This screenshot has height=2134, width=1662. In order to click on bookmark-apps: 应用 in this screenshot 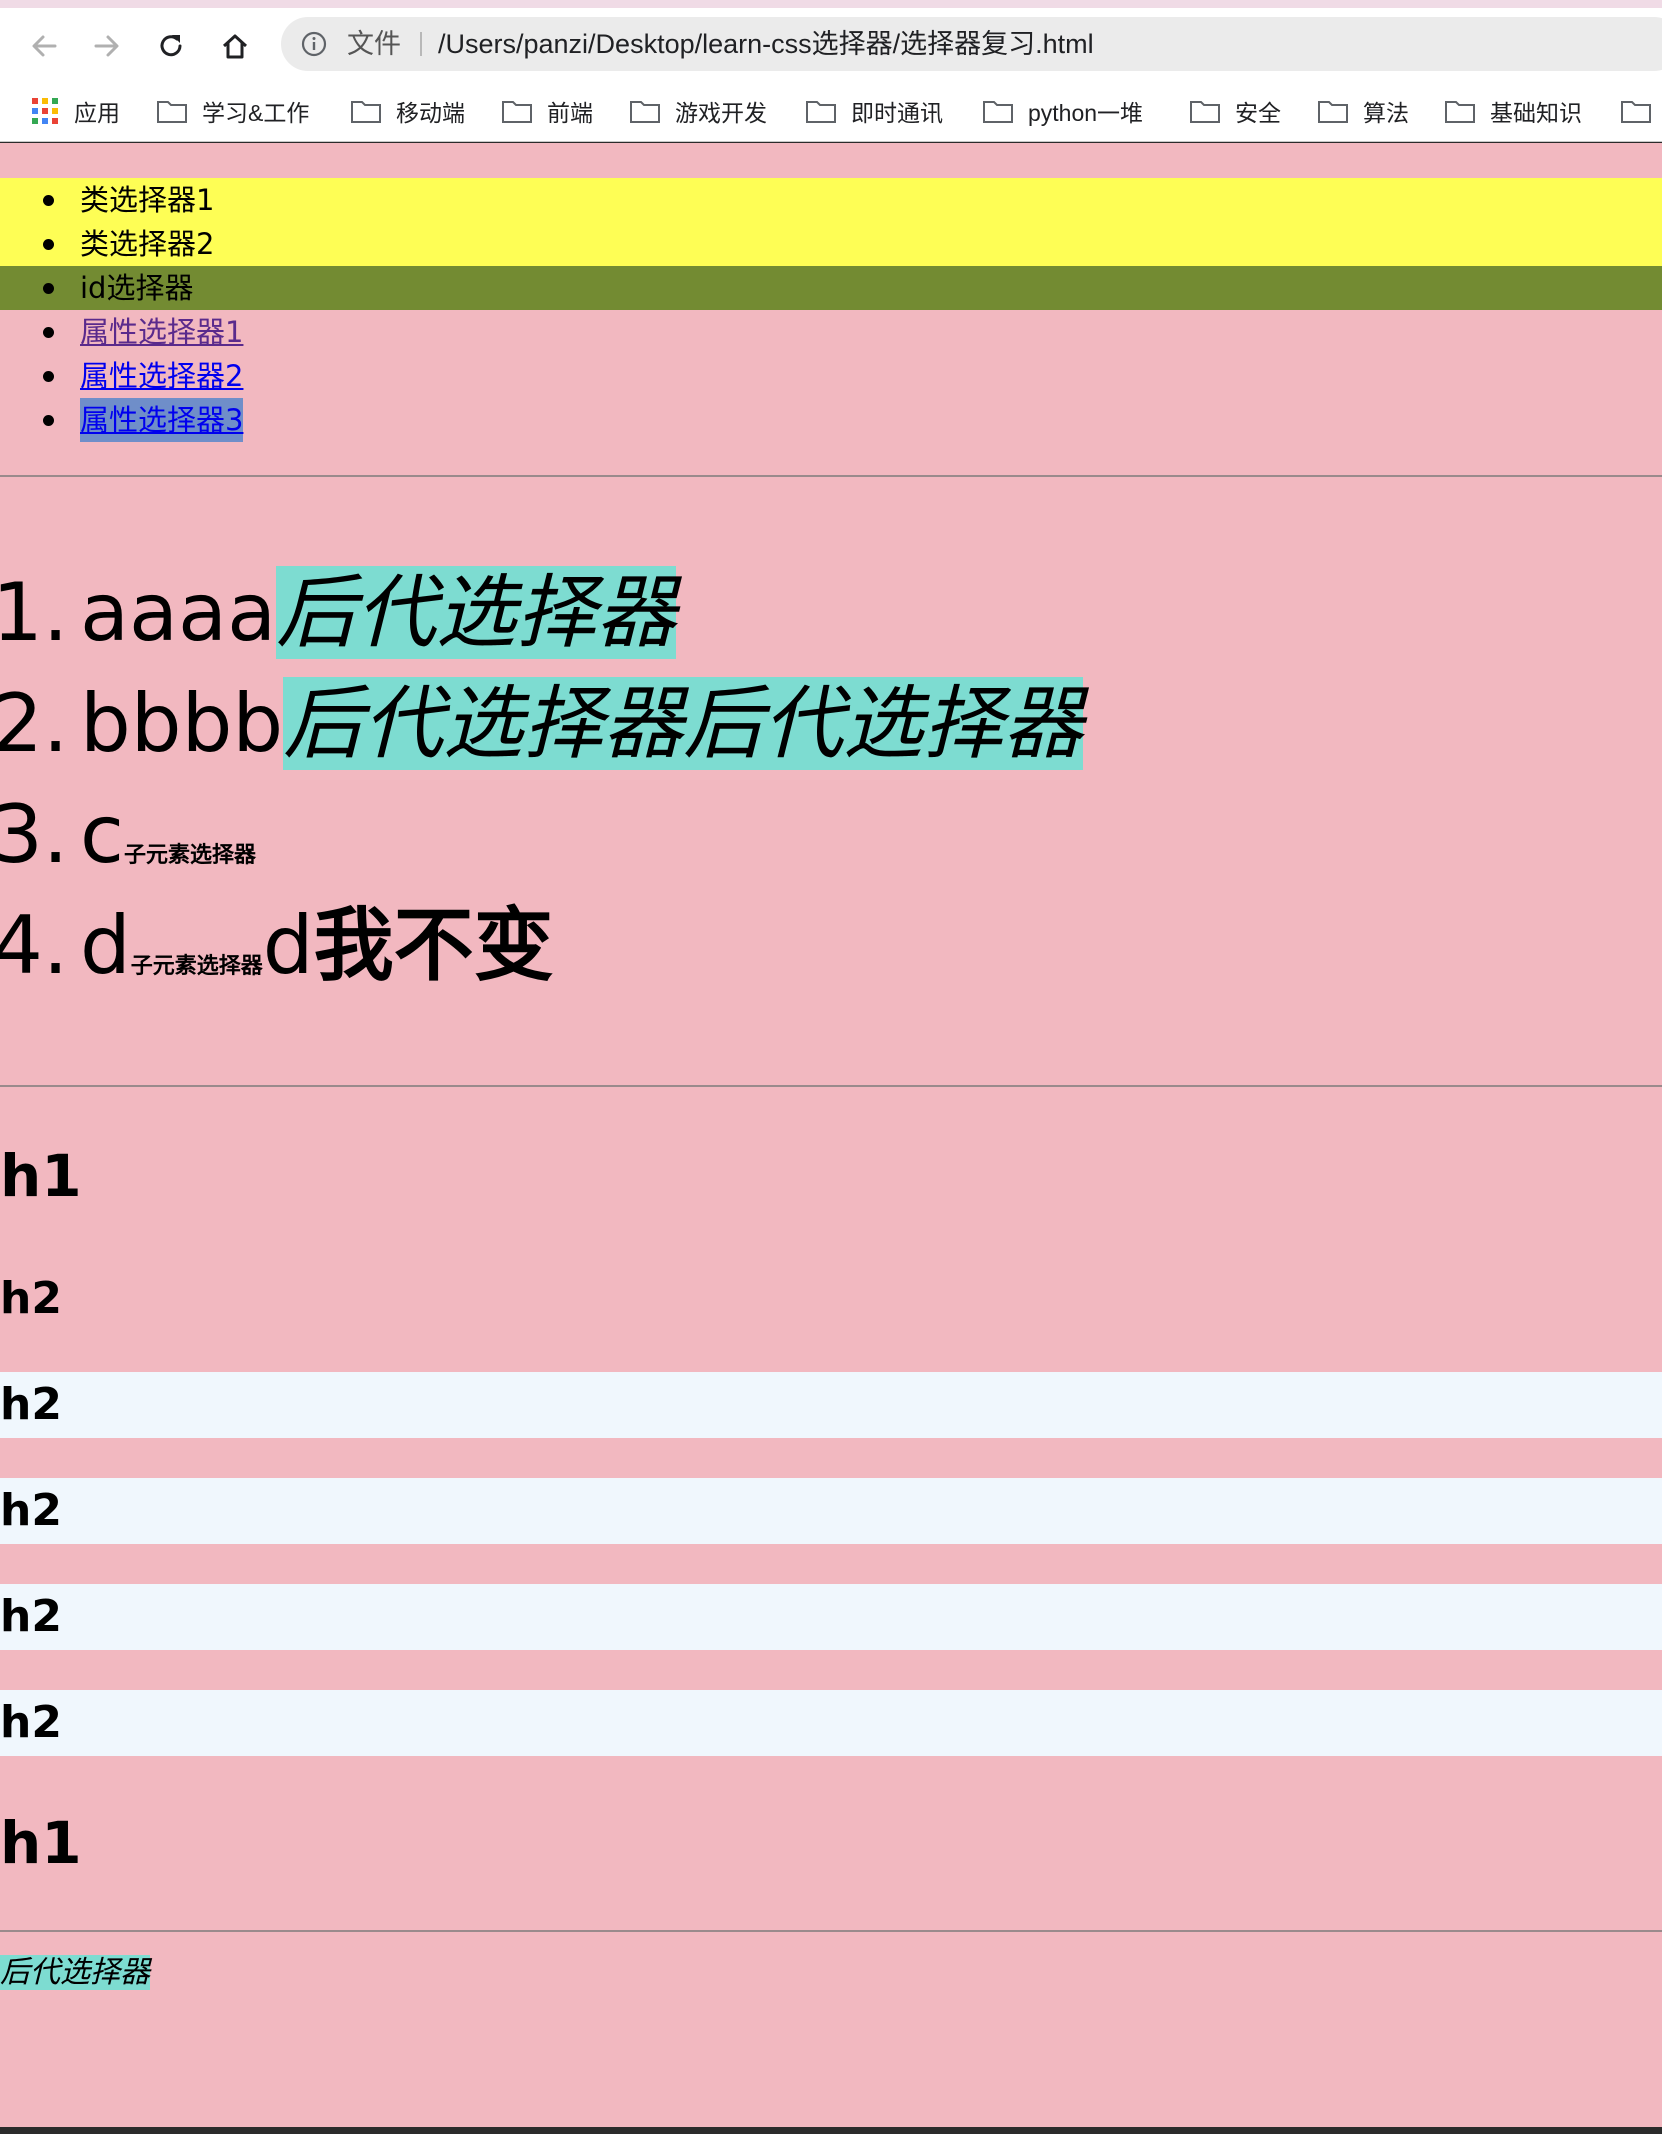, I will do `click(76, 111)`.